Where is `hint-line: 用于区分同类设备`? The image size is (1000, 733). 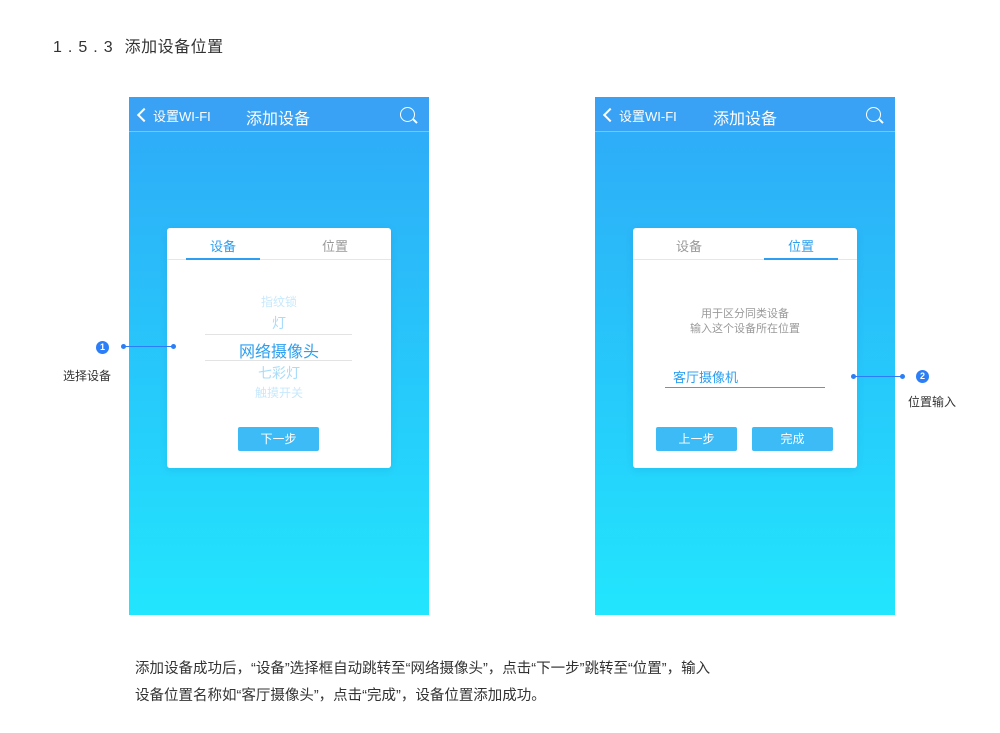
hint-line: 用于区分同类设备 is located at coordinates (745, 314).